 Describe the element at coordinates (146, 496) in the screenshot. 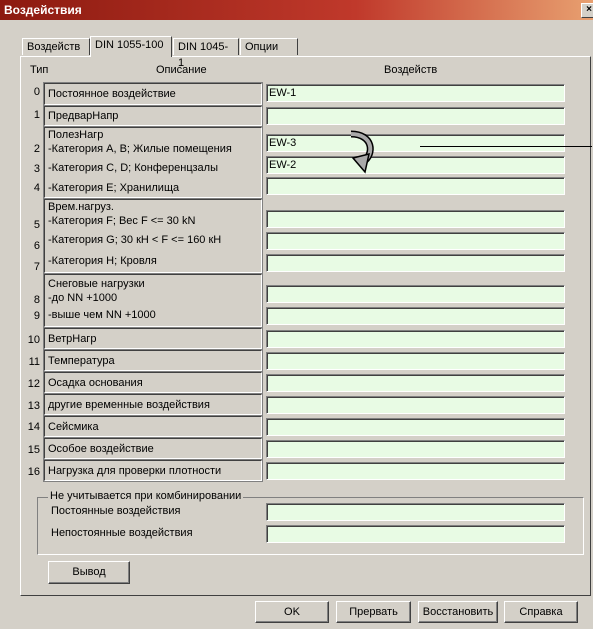

I see `excluded-group-title: Не учитывается при комбинировании` at that location.